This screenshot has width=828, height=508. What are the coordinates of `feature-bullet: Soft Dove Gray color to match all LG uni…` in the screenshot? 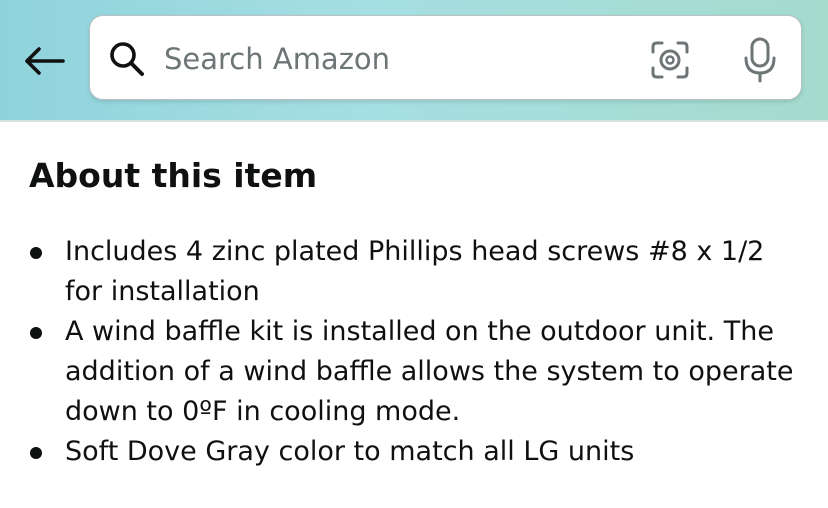 It's located at (410, 452).